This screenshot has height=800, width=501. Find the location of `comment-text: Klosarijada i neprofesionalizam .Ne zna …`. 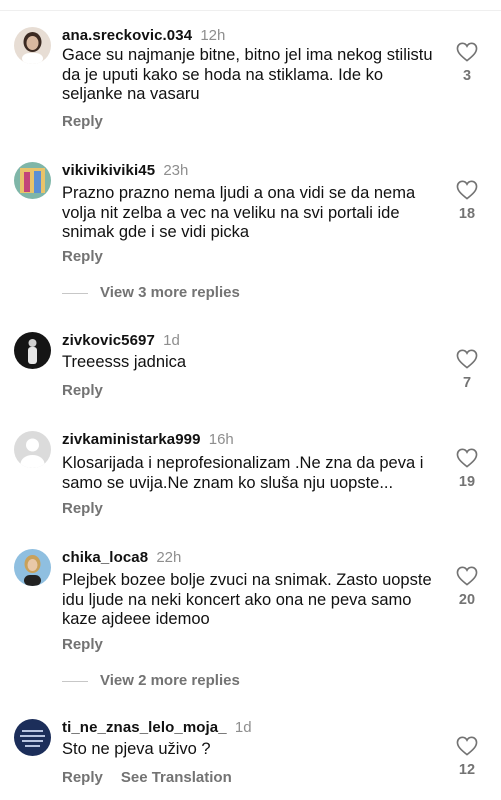

comment-text: Klosarijada i neprofesionalizam .Ne zna … is located at coordinates (243, 473).